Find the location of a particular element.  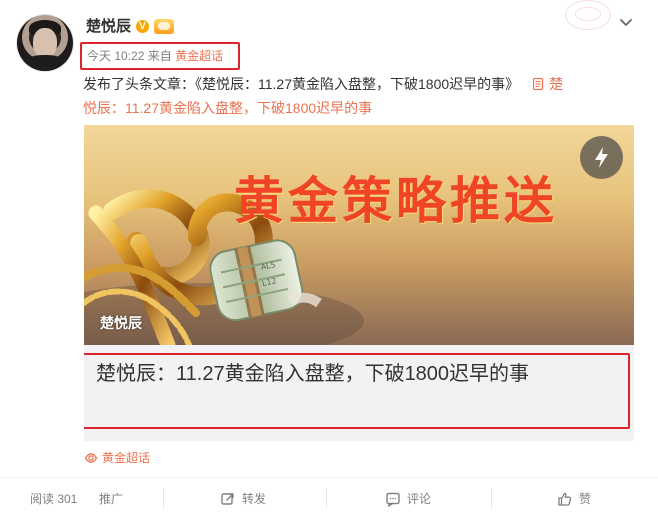

comment-label: 评论 is located at coordinates (419, 499).